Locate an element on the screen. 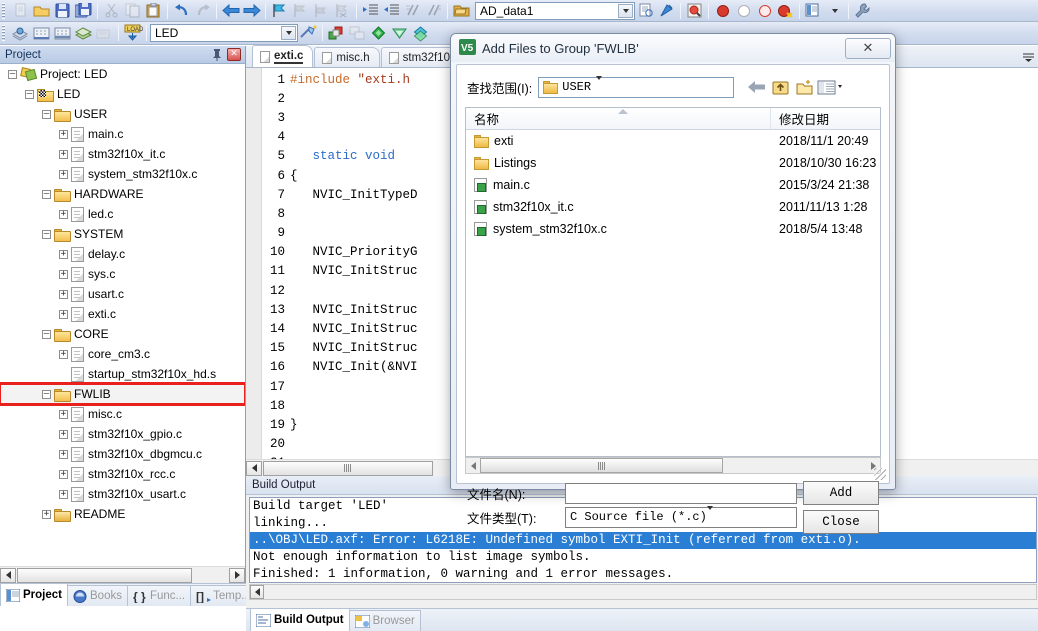  ad-data-combo: AD_data1 is located at coordinates (555, 10).